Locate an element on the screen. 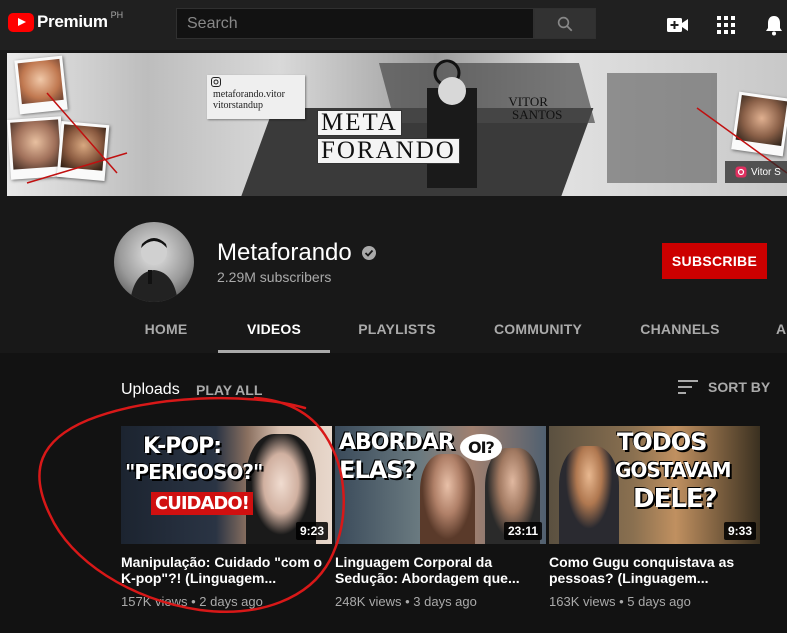  avatar-portrait is located at coordinates (154, 270).